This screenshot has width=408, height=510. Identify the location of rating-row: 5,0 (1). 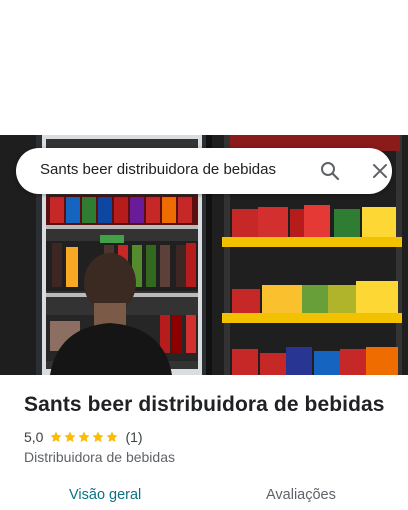
(83, 437).